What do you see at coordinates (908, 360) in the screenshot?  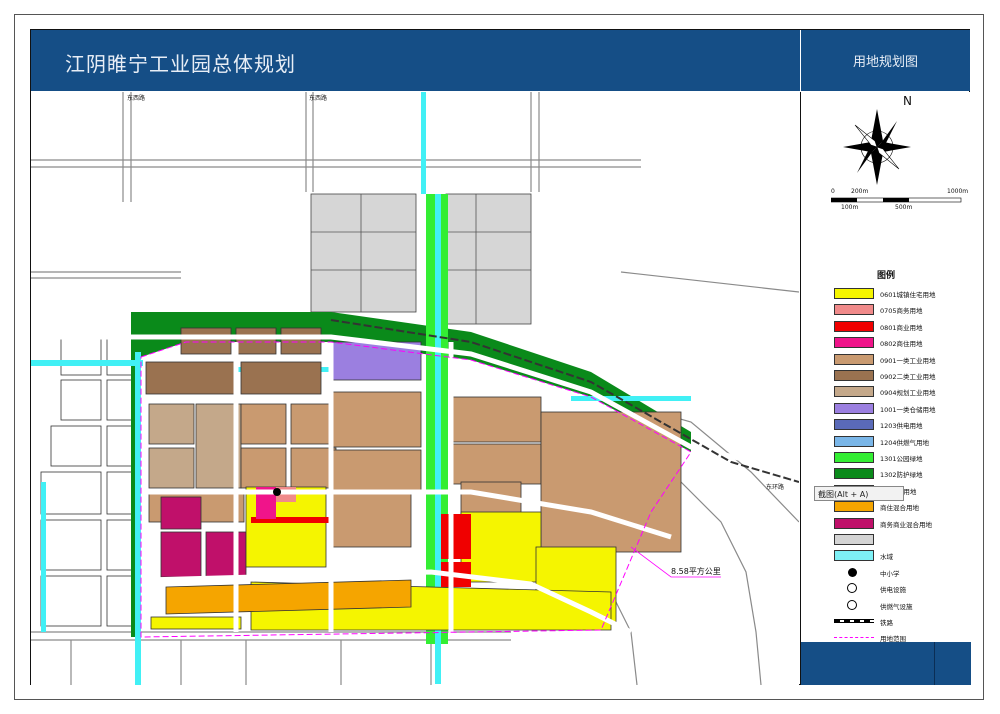 I see `legend-label: 0901一类工业用地` at bounding box center [908, 360].